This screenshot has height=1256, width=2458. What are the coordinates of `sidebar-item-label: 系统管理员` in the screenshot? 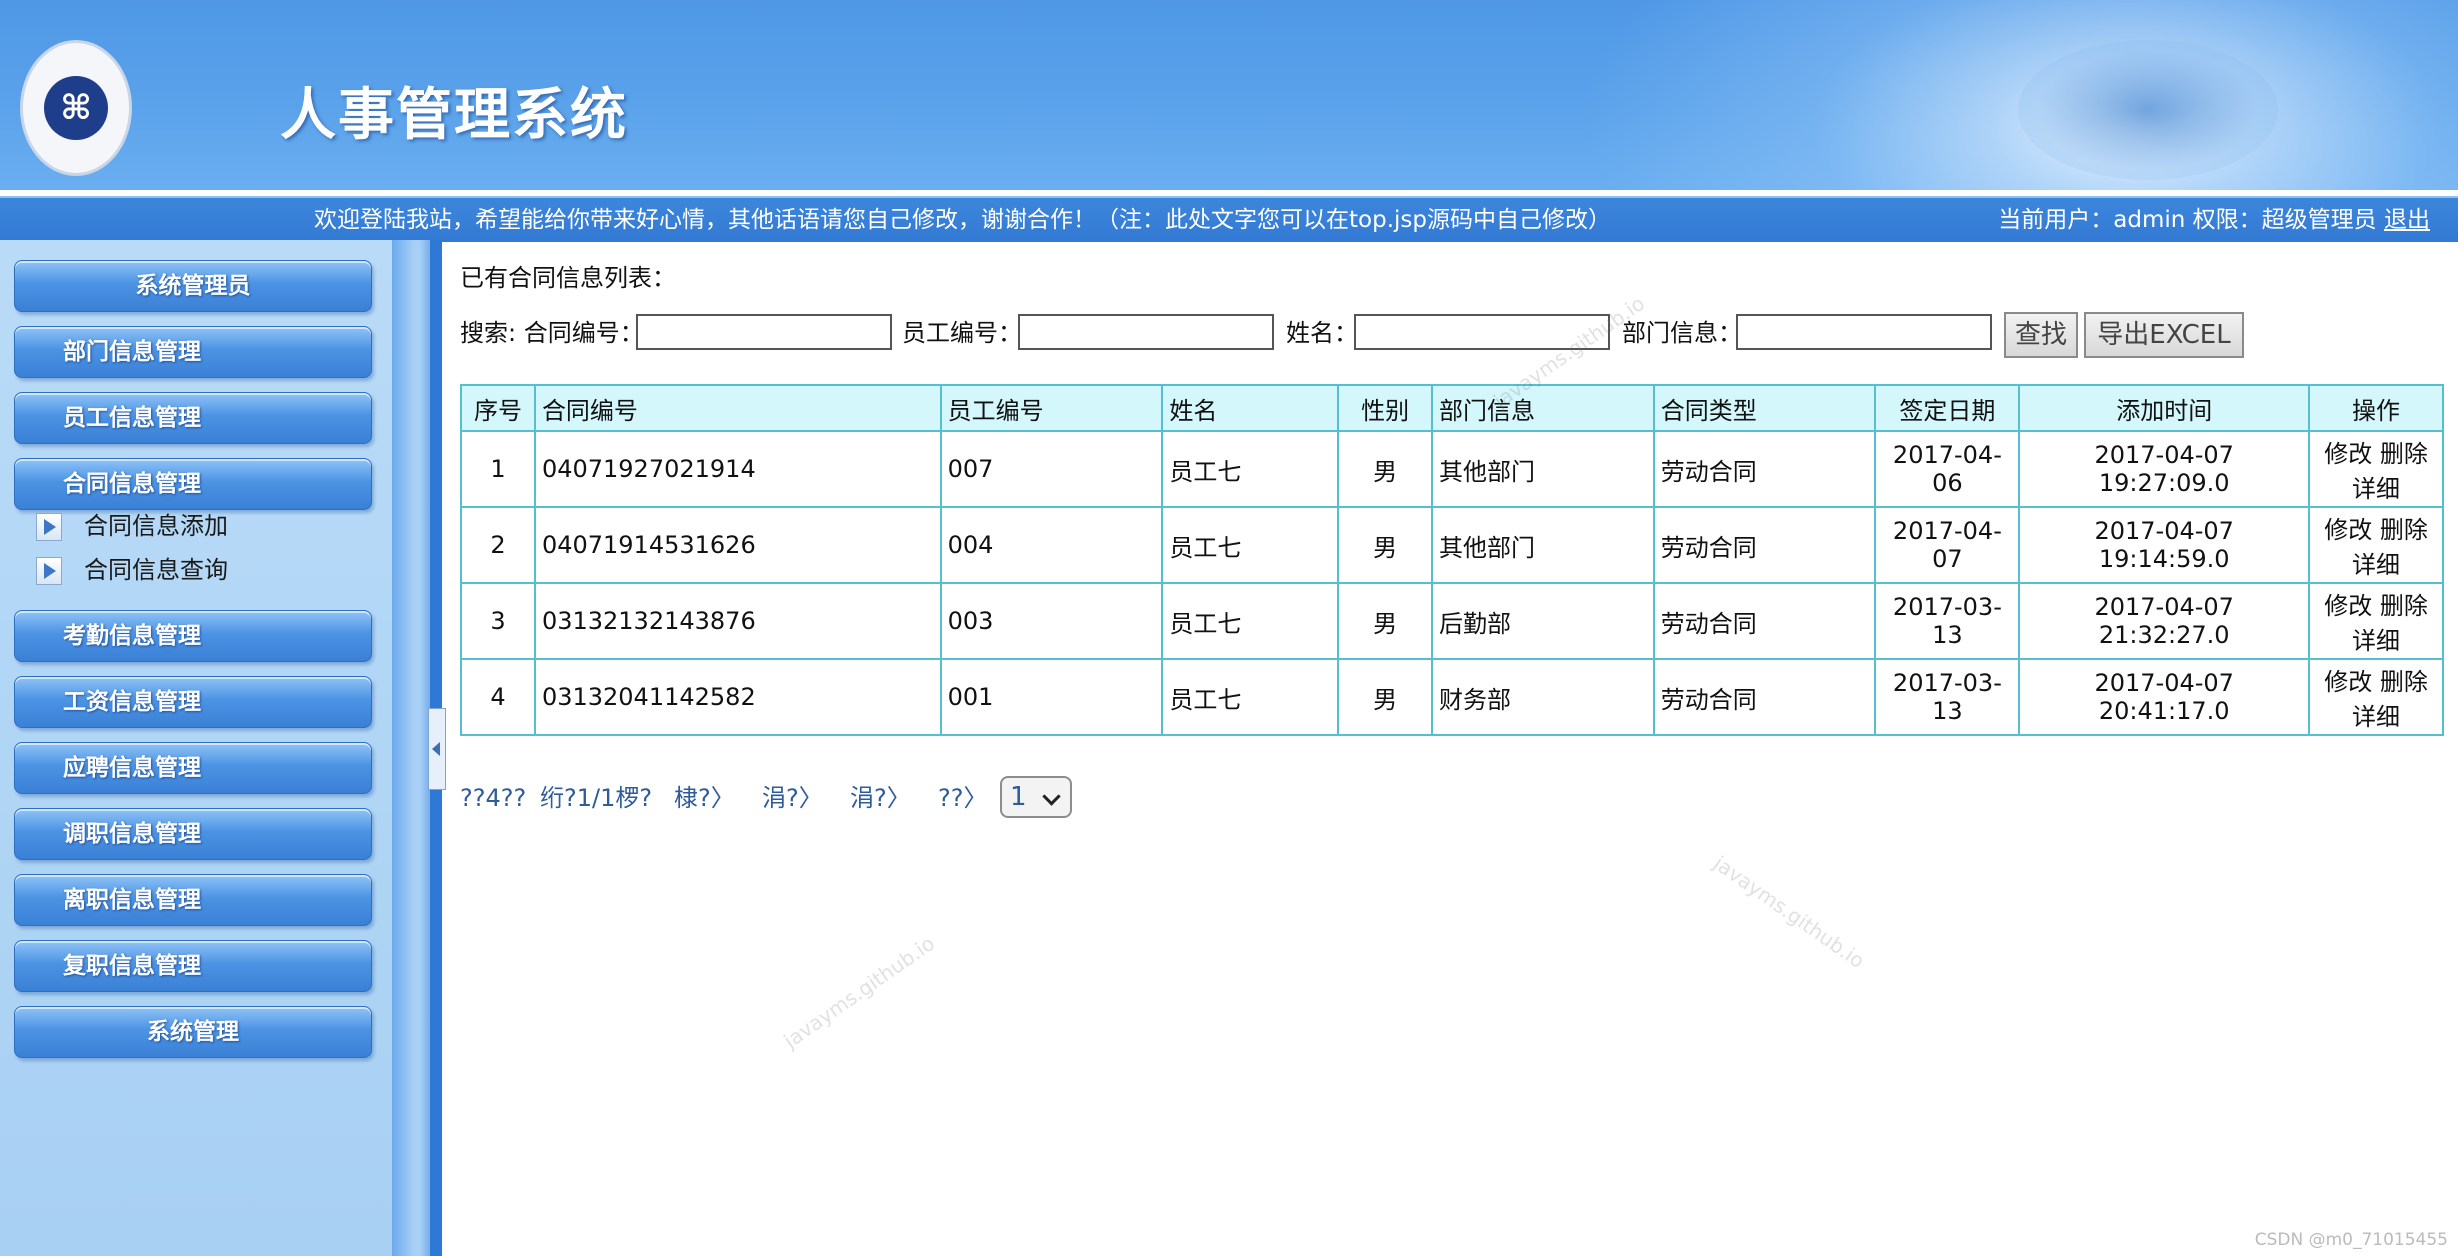 It's located at (193, 286).